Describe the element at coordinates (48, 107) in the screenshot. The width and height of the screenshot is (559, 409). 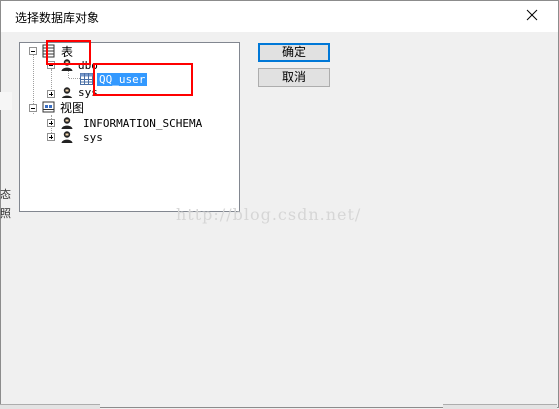
I see `view-folder-icon` at that location.